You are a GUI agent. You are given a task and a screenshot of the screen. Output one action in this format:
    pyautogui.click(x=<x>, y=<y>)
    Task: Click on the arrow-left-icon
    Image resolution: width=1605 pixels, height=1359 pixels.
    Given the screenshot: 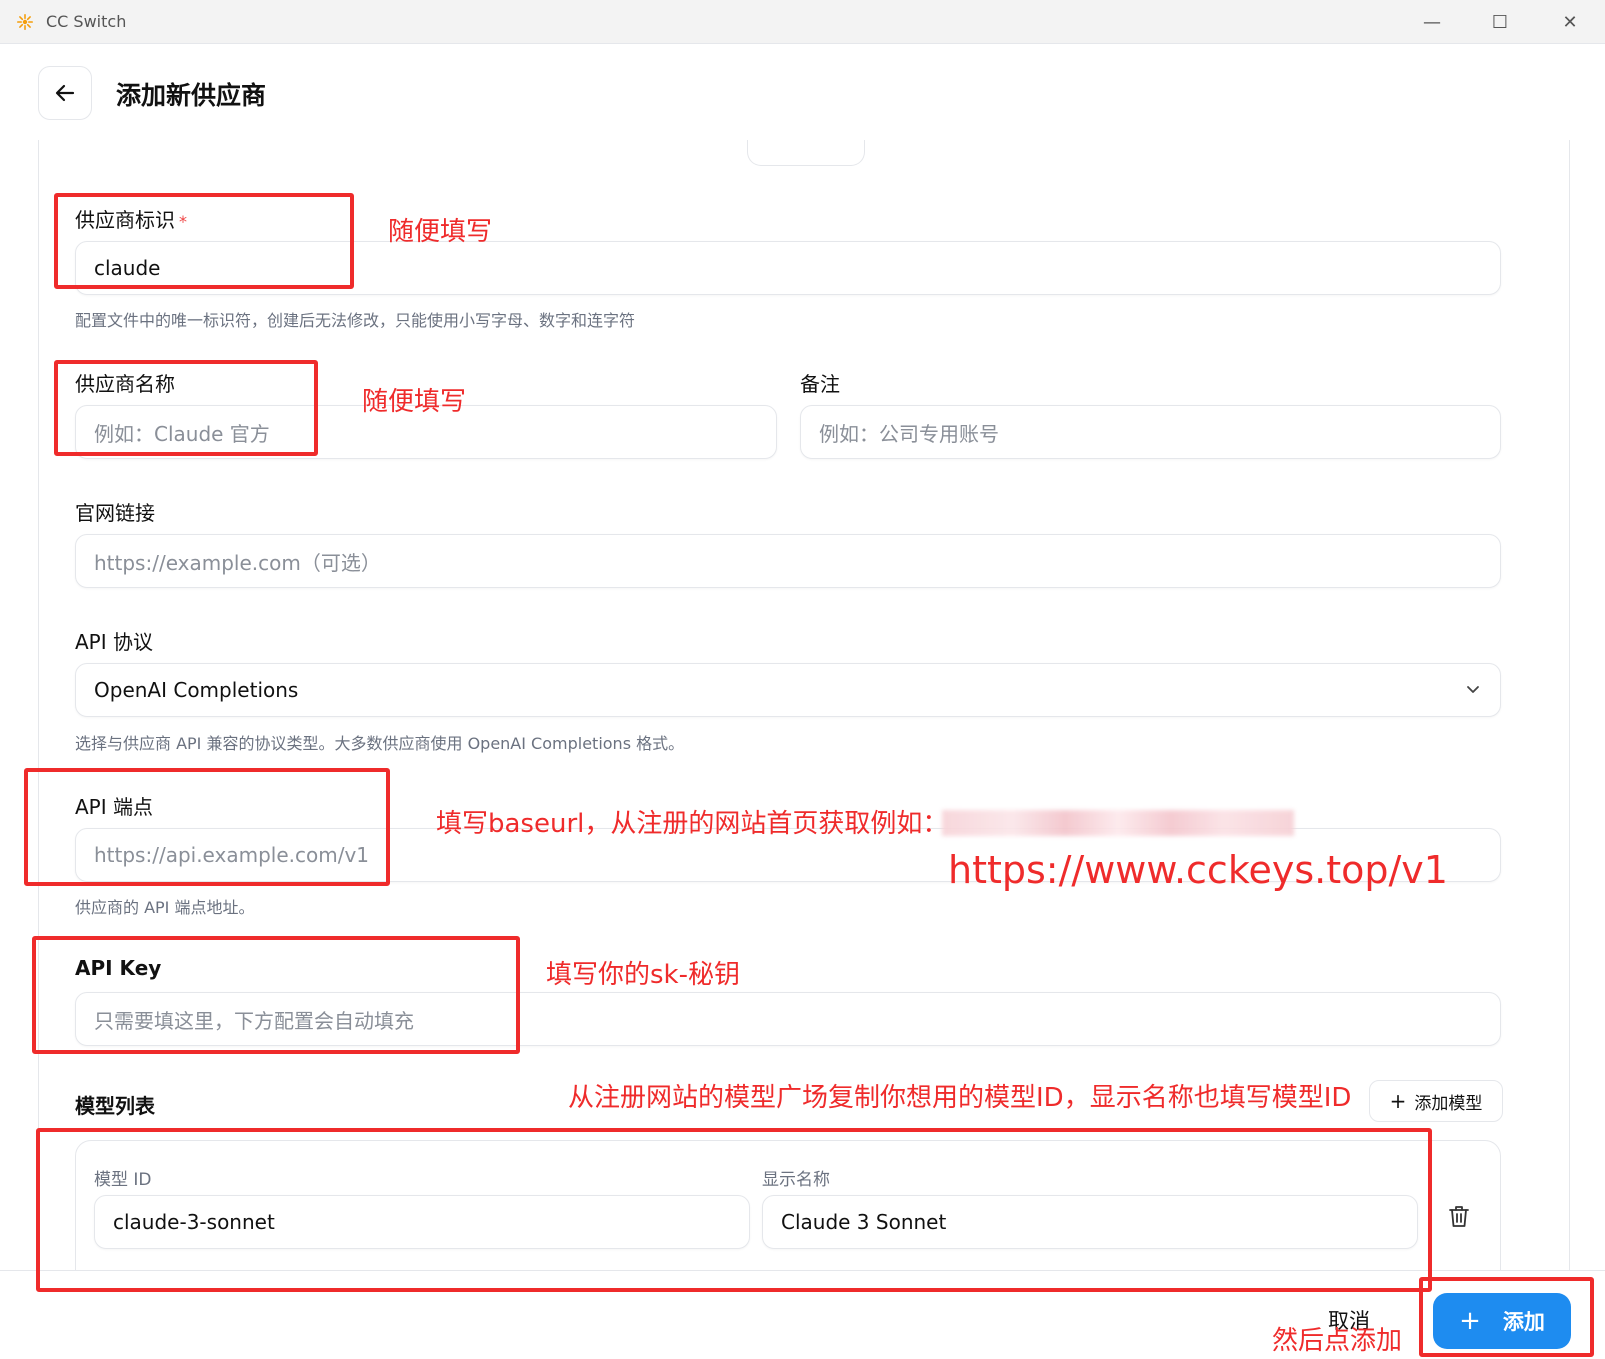 What is the action you would take?
    pyautogui.click(x=65, y=93)
    